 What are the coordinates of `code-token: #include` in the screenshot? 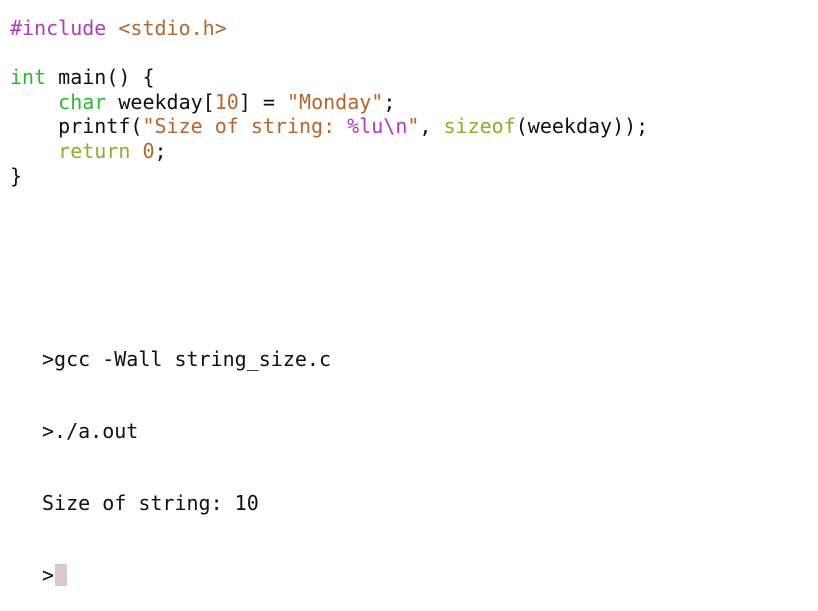 It's located at (58, 28).